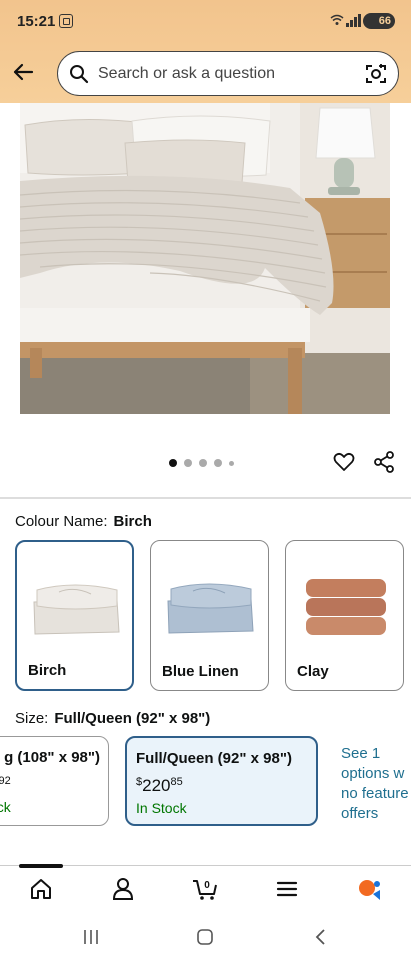 This screenshot has width=411, height=960. What do you see at coordinates (379, 21) in the screenshot?
I see `battery-indicator: 66` at bounding box center [379, 21].